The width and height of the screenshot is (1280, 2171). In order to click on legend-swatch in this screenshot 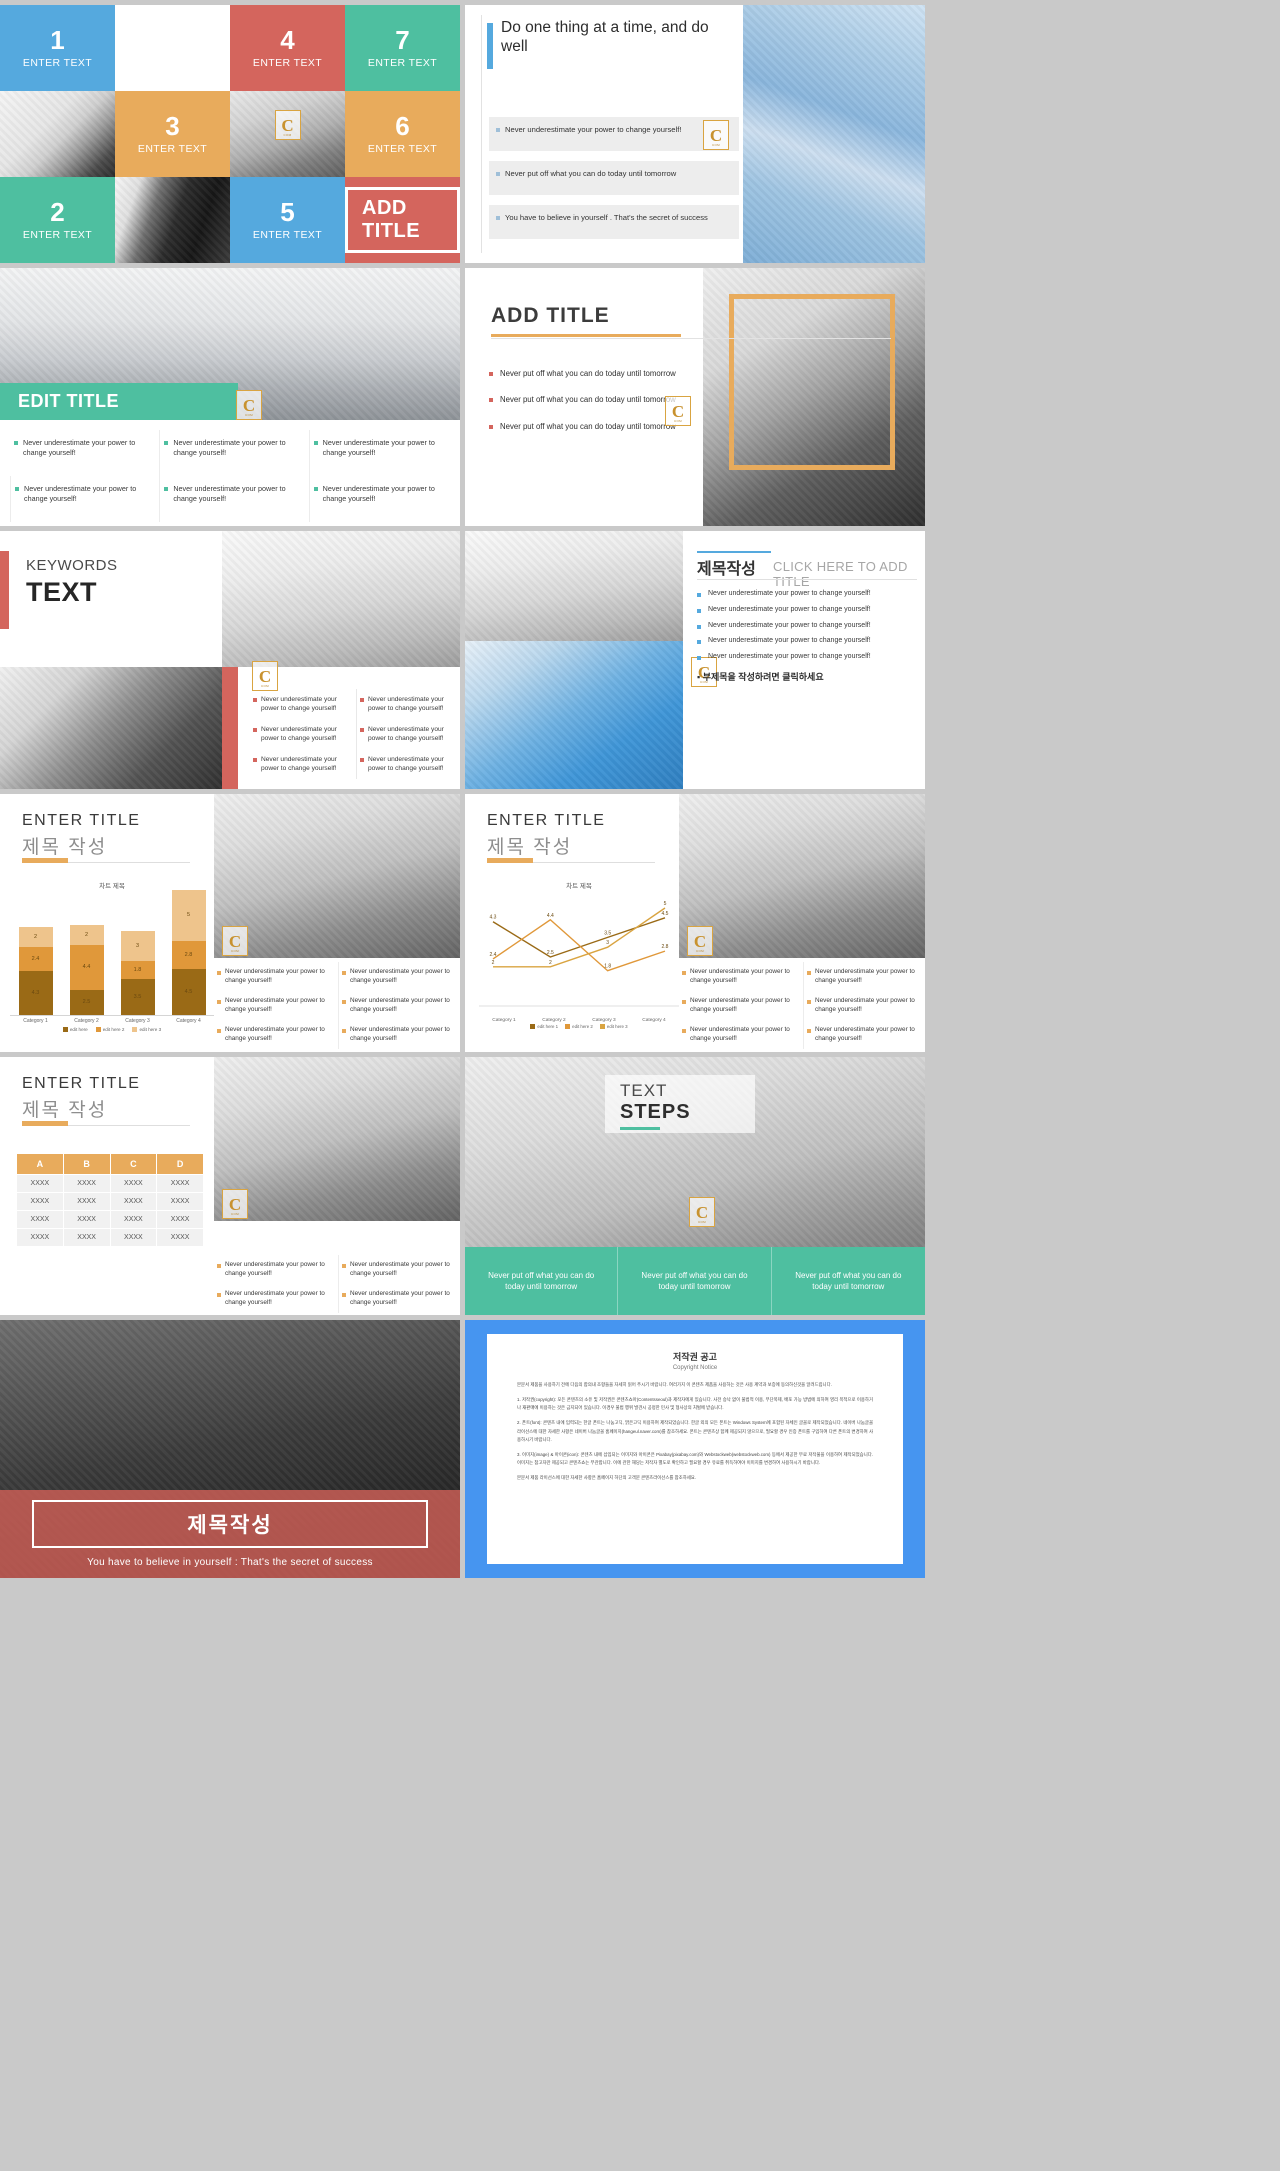, I will do `click(135, 1029)`.